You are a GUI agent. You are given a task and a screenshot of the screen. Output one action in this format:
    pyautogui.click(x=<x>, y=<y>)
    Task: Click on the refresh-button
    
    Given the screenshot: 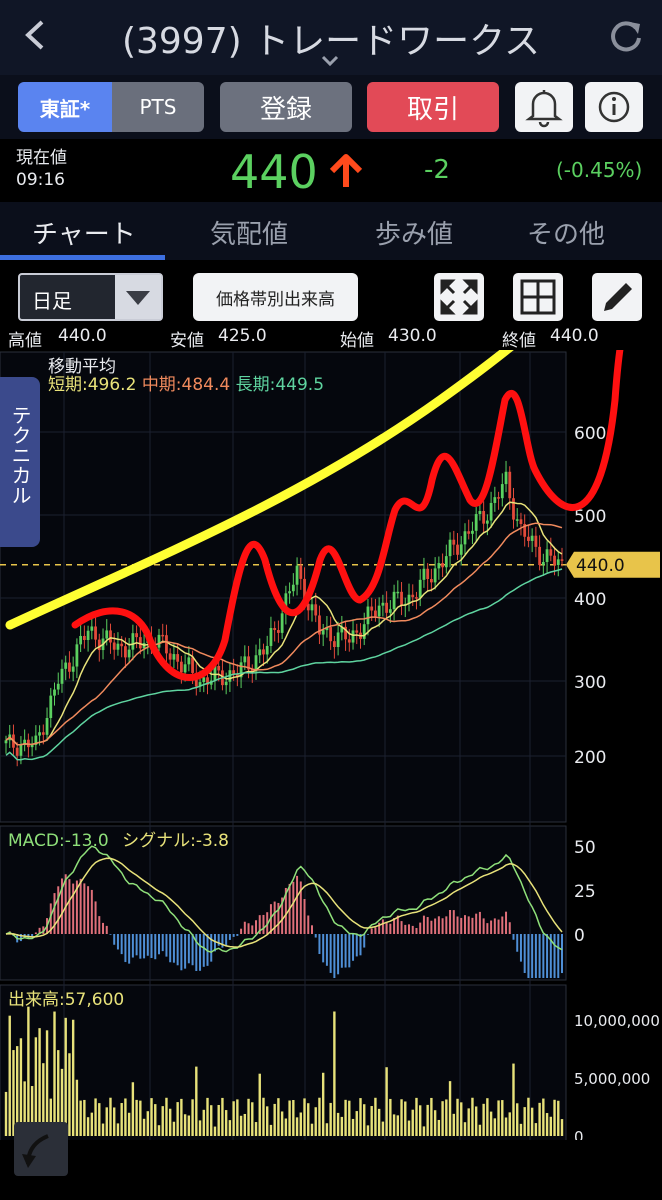 What is the action you would take?
    pyautogui.click(x=626, y=36)
    